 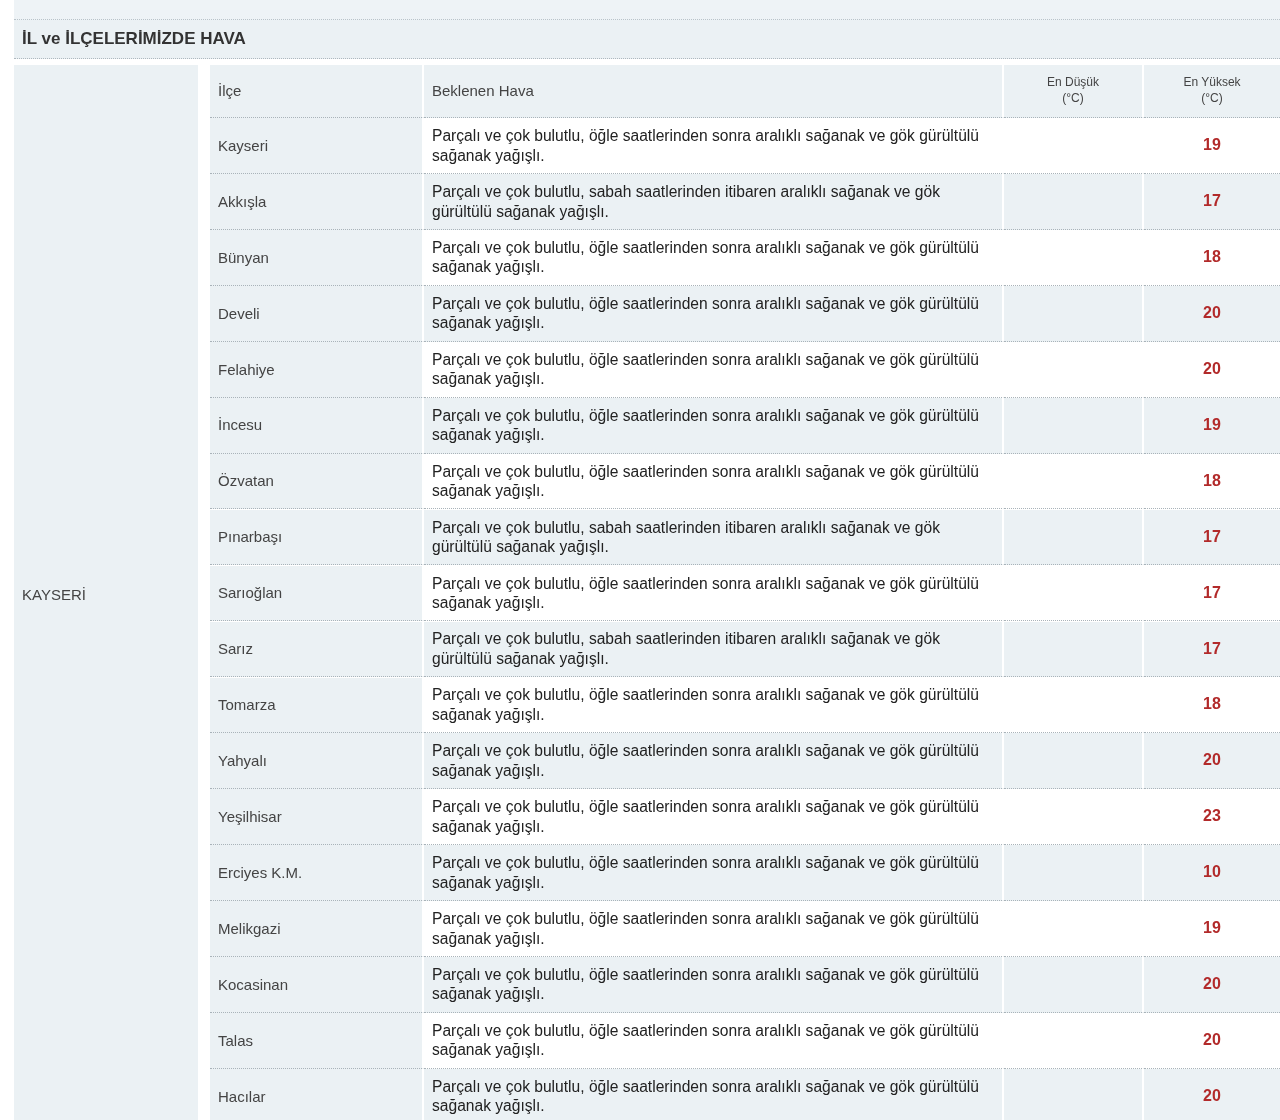 What do you see at coordinates (54, 595) in the screenshot?
I see `province-name: KAYSERİ` at bounding box center [54, 595].